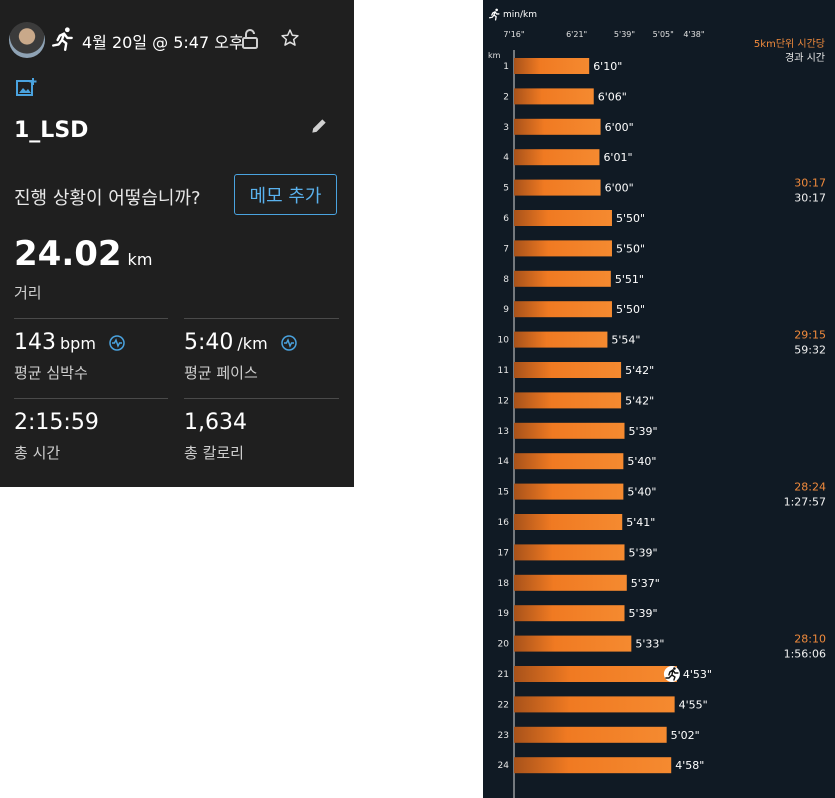 The height and width of the screenshot is (798, 835). I want to click on pencil-icon, so click(319, 126).